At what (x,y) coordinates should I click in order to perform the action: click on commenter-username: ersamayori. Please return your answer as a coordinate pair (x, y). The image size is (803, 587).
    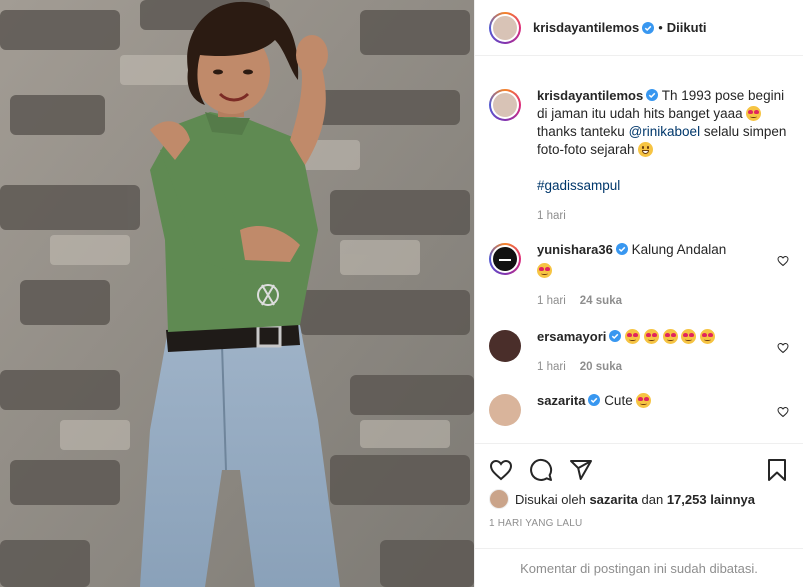
    Looking at the image, I should click on (571, 336).